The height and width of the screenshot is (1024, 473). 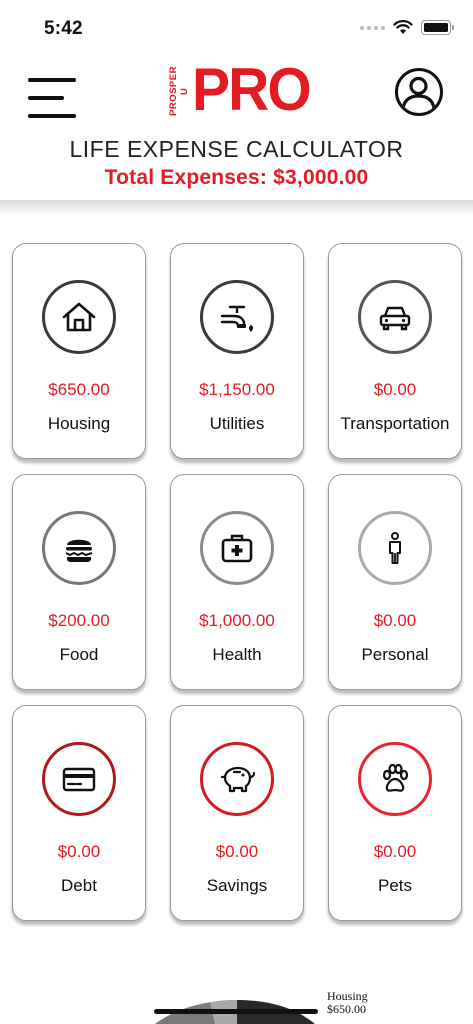 What do you see at coordinates (395, 317) in the screenshot?
I see `car-icon` at bounding box center [395, 317].